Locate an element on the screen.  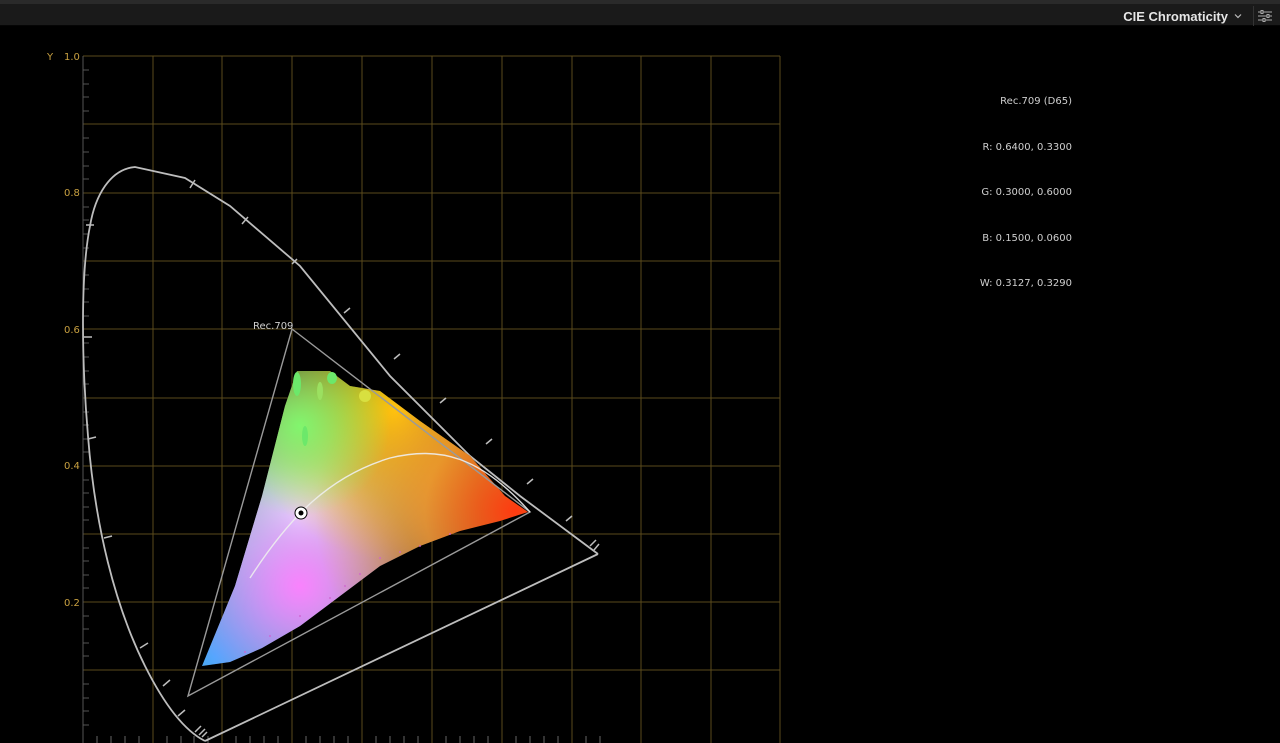
readout-title: Rec.709 (D65) is located at coordinates (1036, 101).